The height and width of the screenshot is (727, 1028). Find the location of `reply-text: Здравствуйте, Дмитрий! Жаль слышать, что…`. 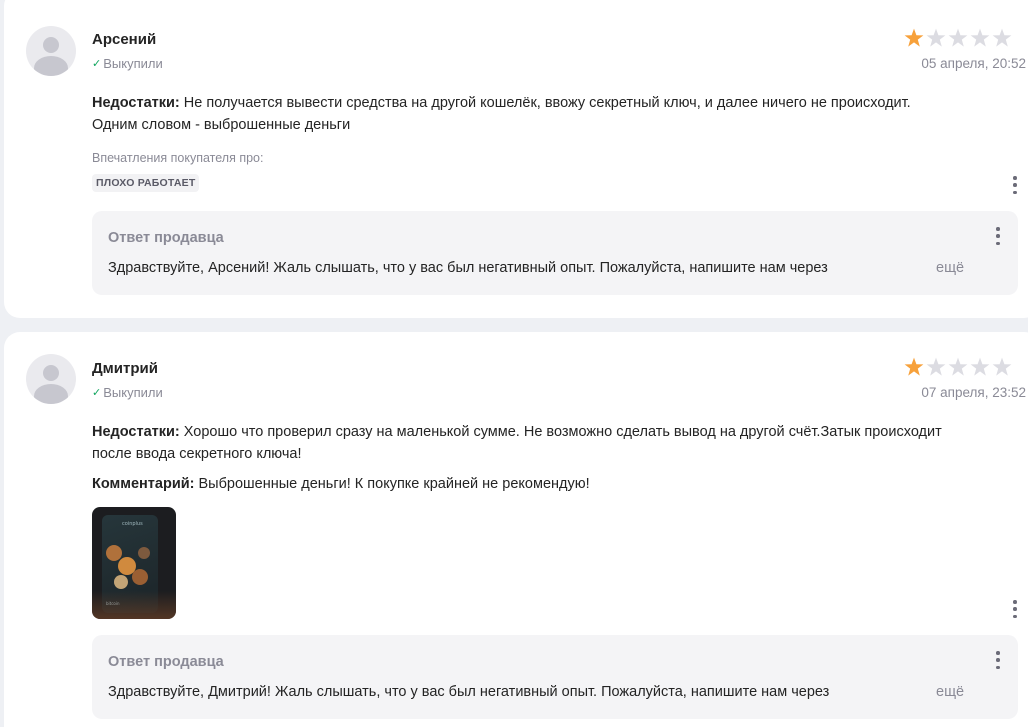

reply-text: Здравствуйте, Дмитрий! Жаль слышать, что… is located at coordinates (469, 692).